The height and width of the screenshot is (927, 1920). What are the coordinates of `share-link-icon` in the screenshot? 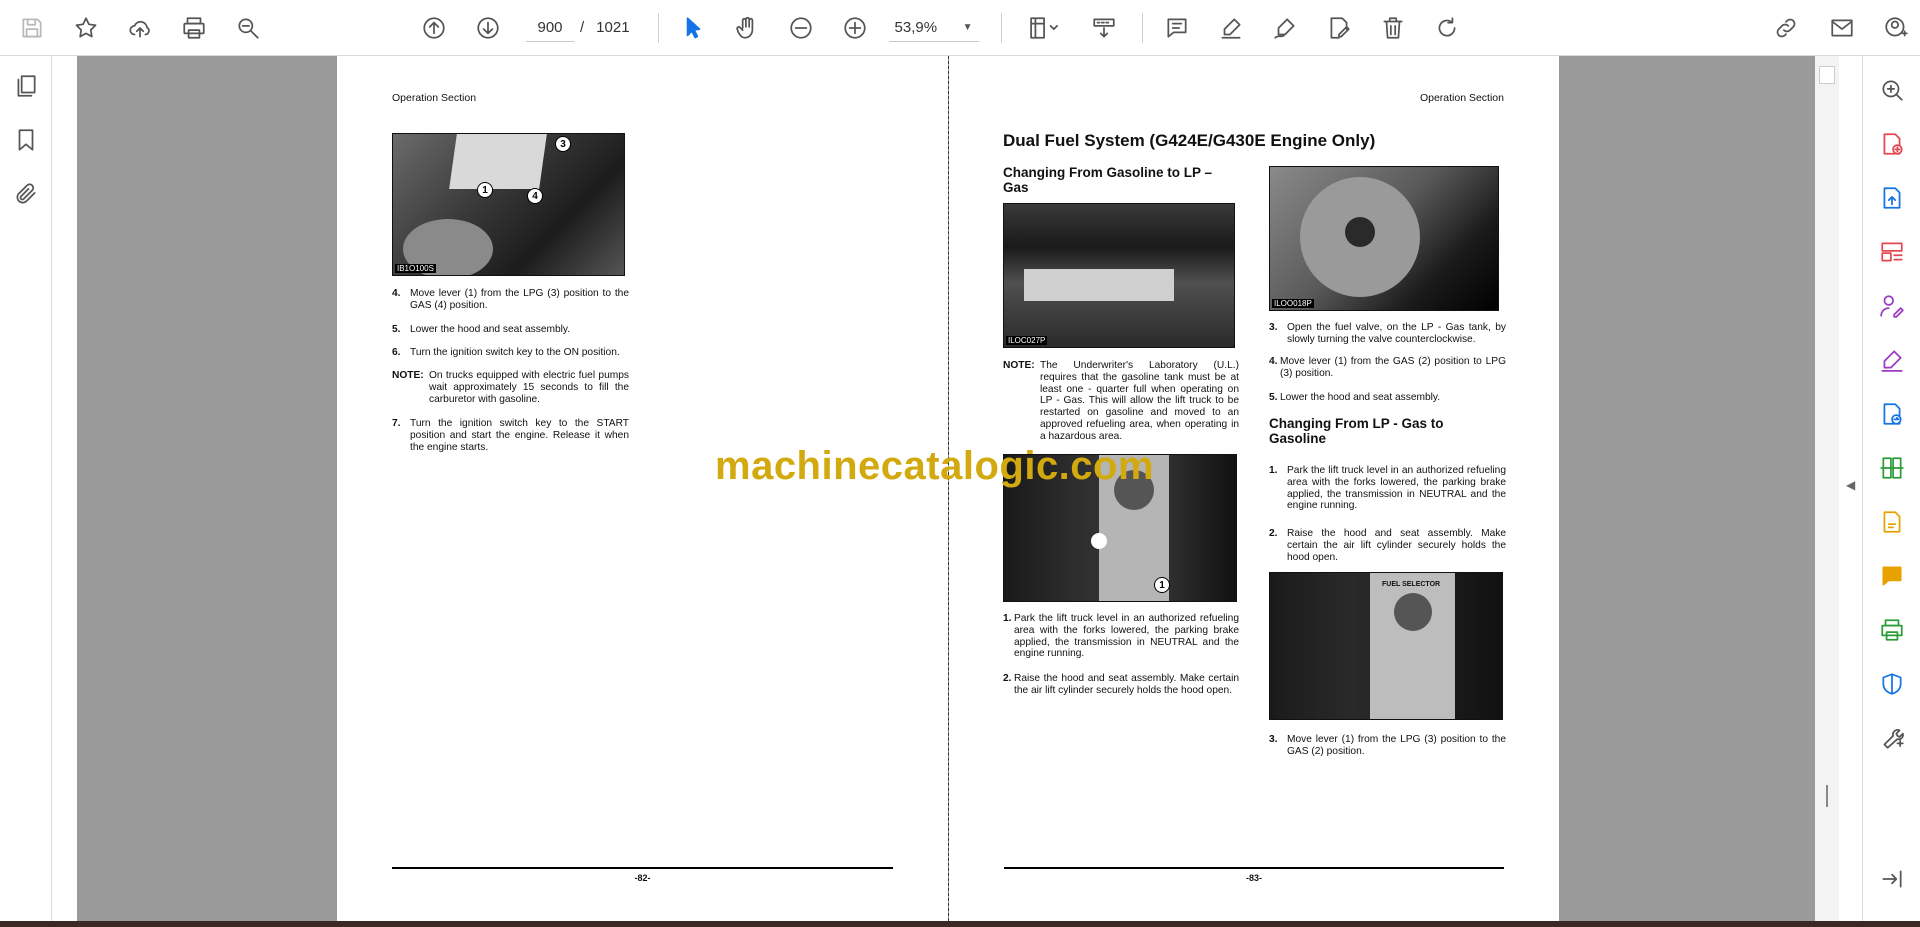 It's located at (1786, 28).